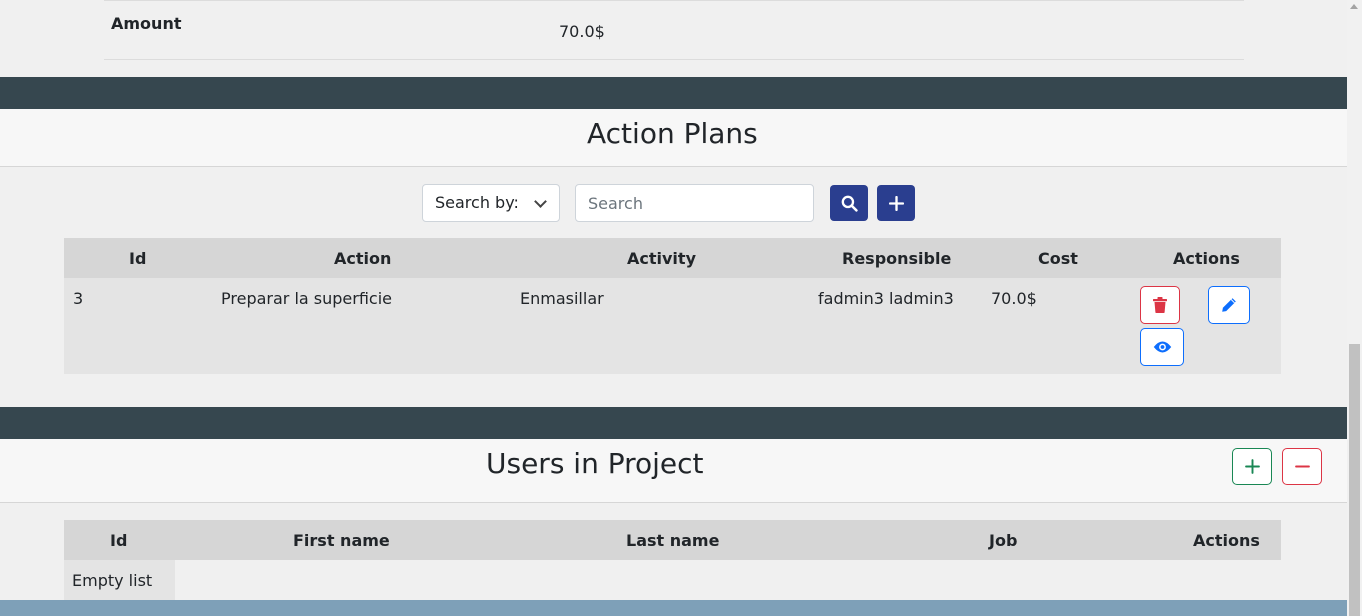  I want to click on table-header: Id First name Last name Job Actions, so click(672, 540).